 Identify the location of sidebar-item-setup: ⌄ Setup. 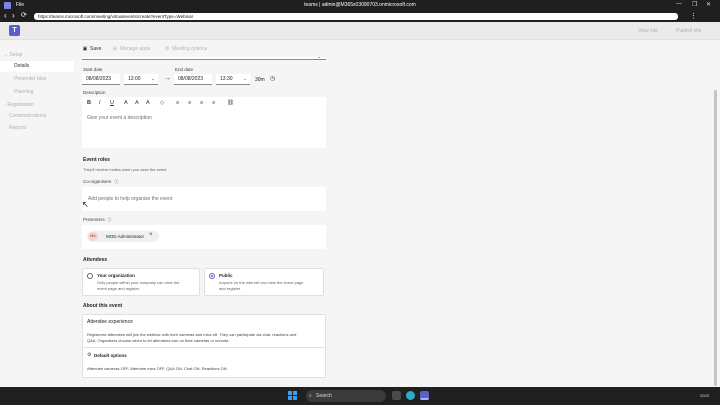
(37, 54).